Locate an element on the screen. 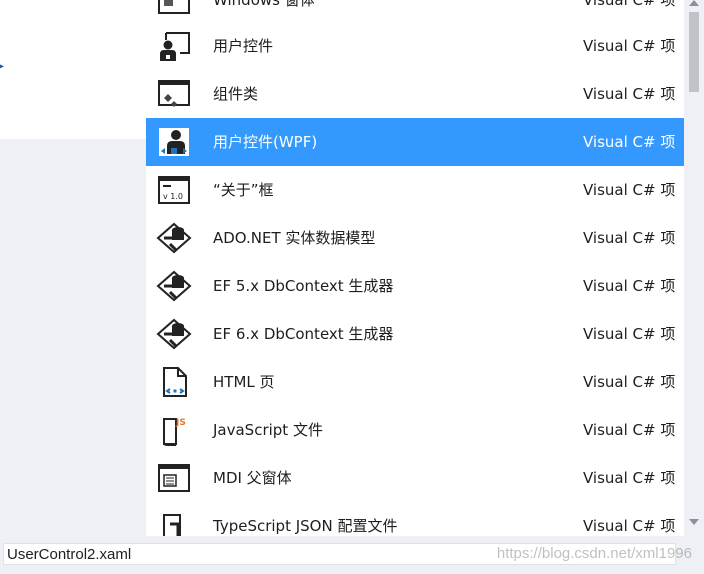  list-item-ef6-dbcontext-generator: EF 6.x DbContext 生成器 Visual C# 项 is located at coordinates (415, 334).